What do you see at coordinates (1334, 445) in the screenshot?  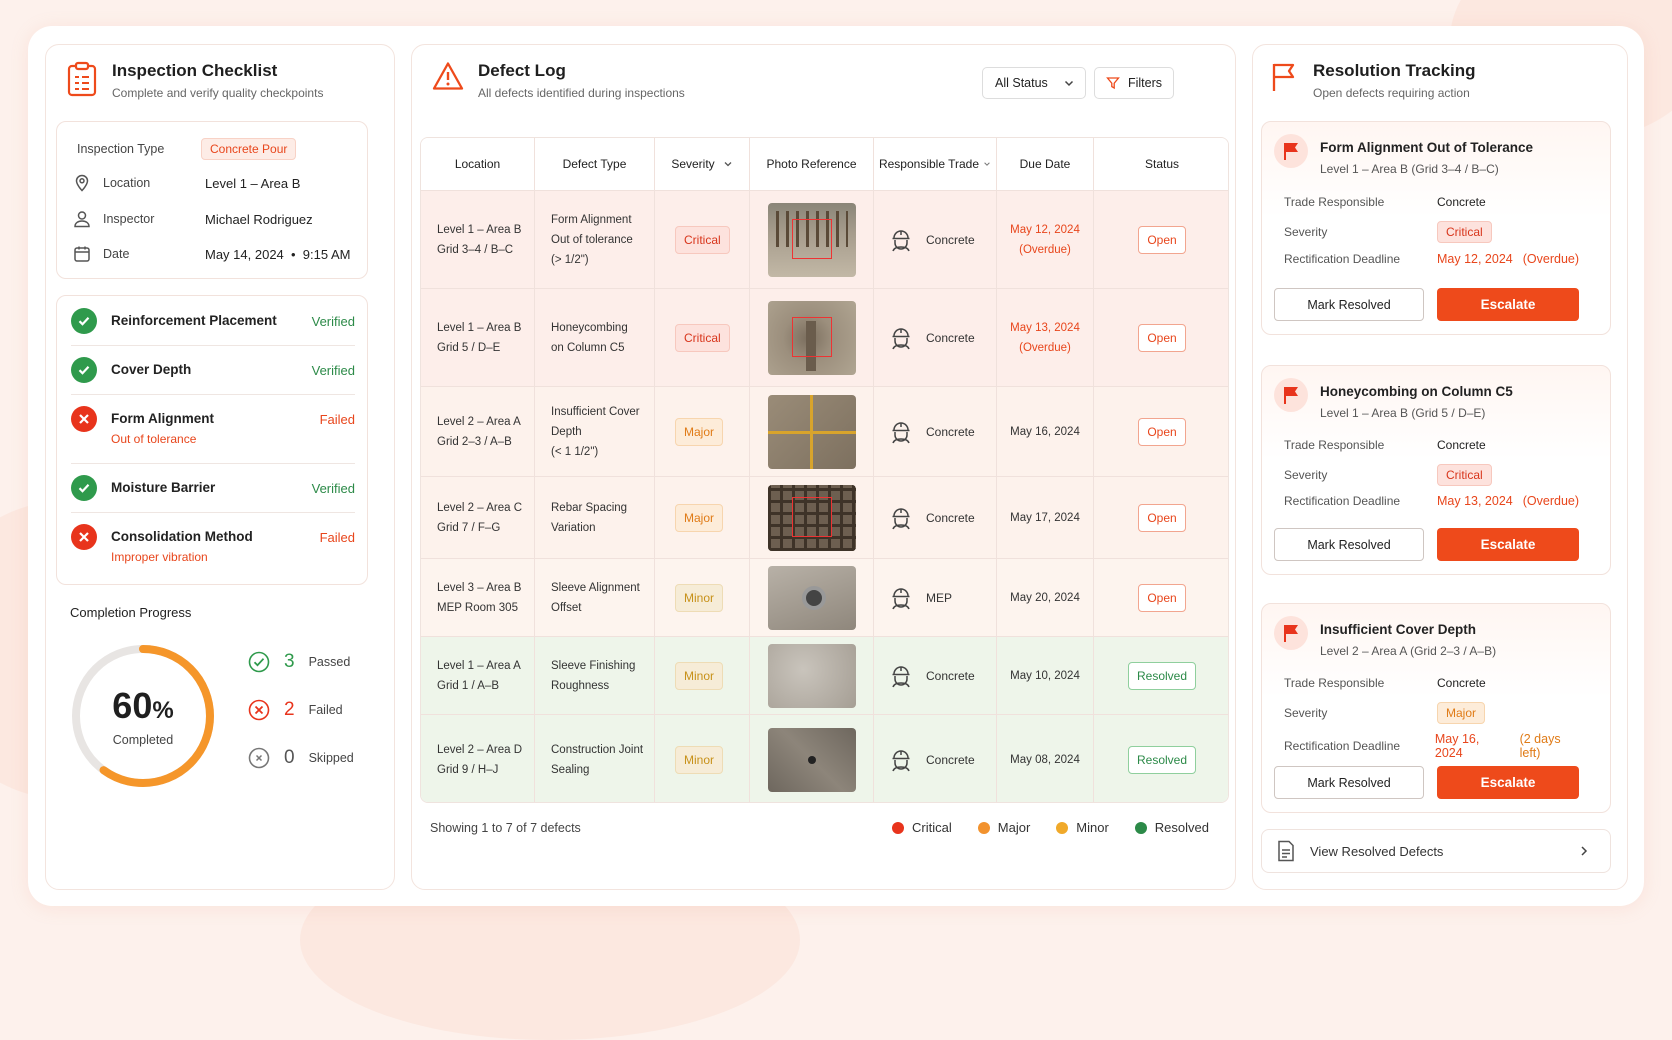 I see `trade-label: Trade Responsible` at bounding box center [1334, 445].